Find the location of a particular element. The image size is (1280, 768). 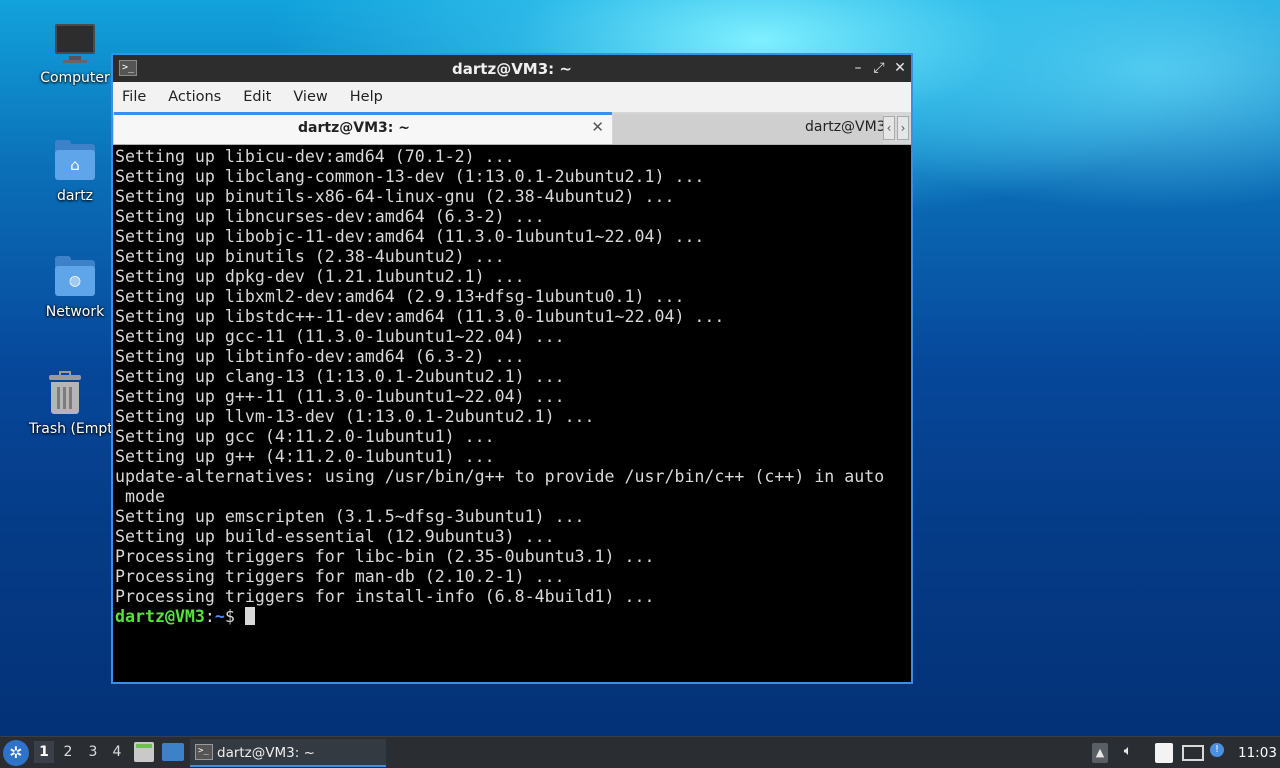

workspace-1: 1 is located at coordinates (44, 752).